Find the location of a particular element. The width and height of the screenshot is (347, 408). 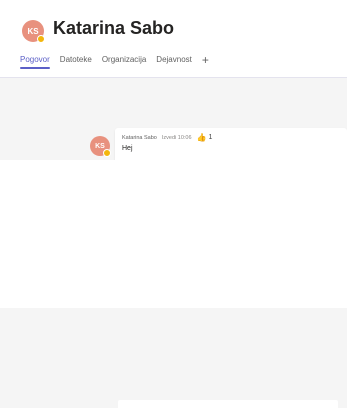

message-author: Katarina Sabo is located at coordinates (139, 137).